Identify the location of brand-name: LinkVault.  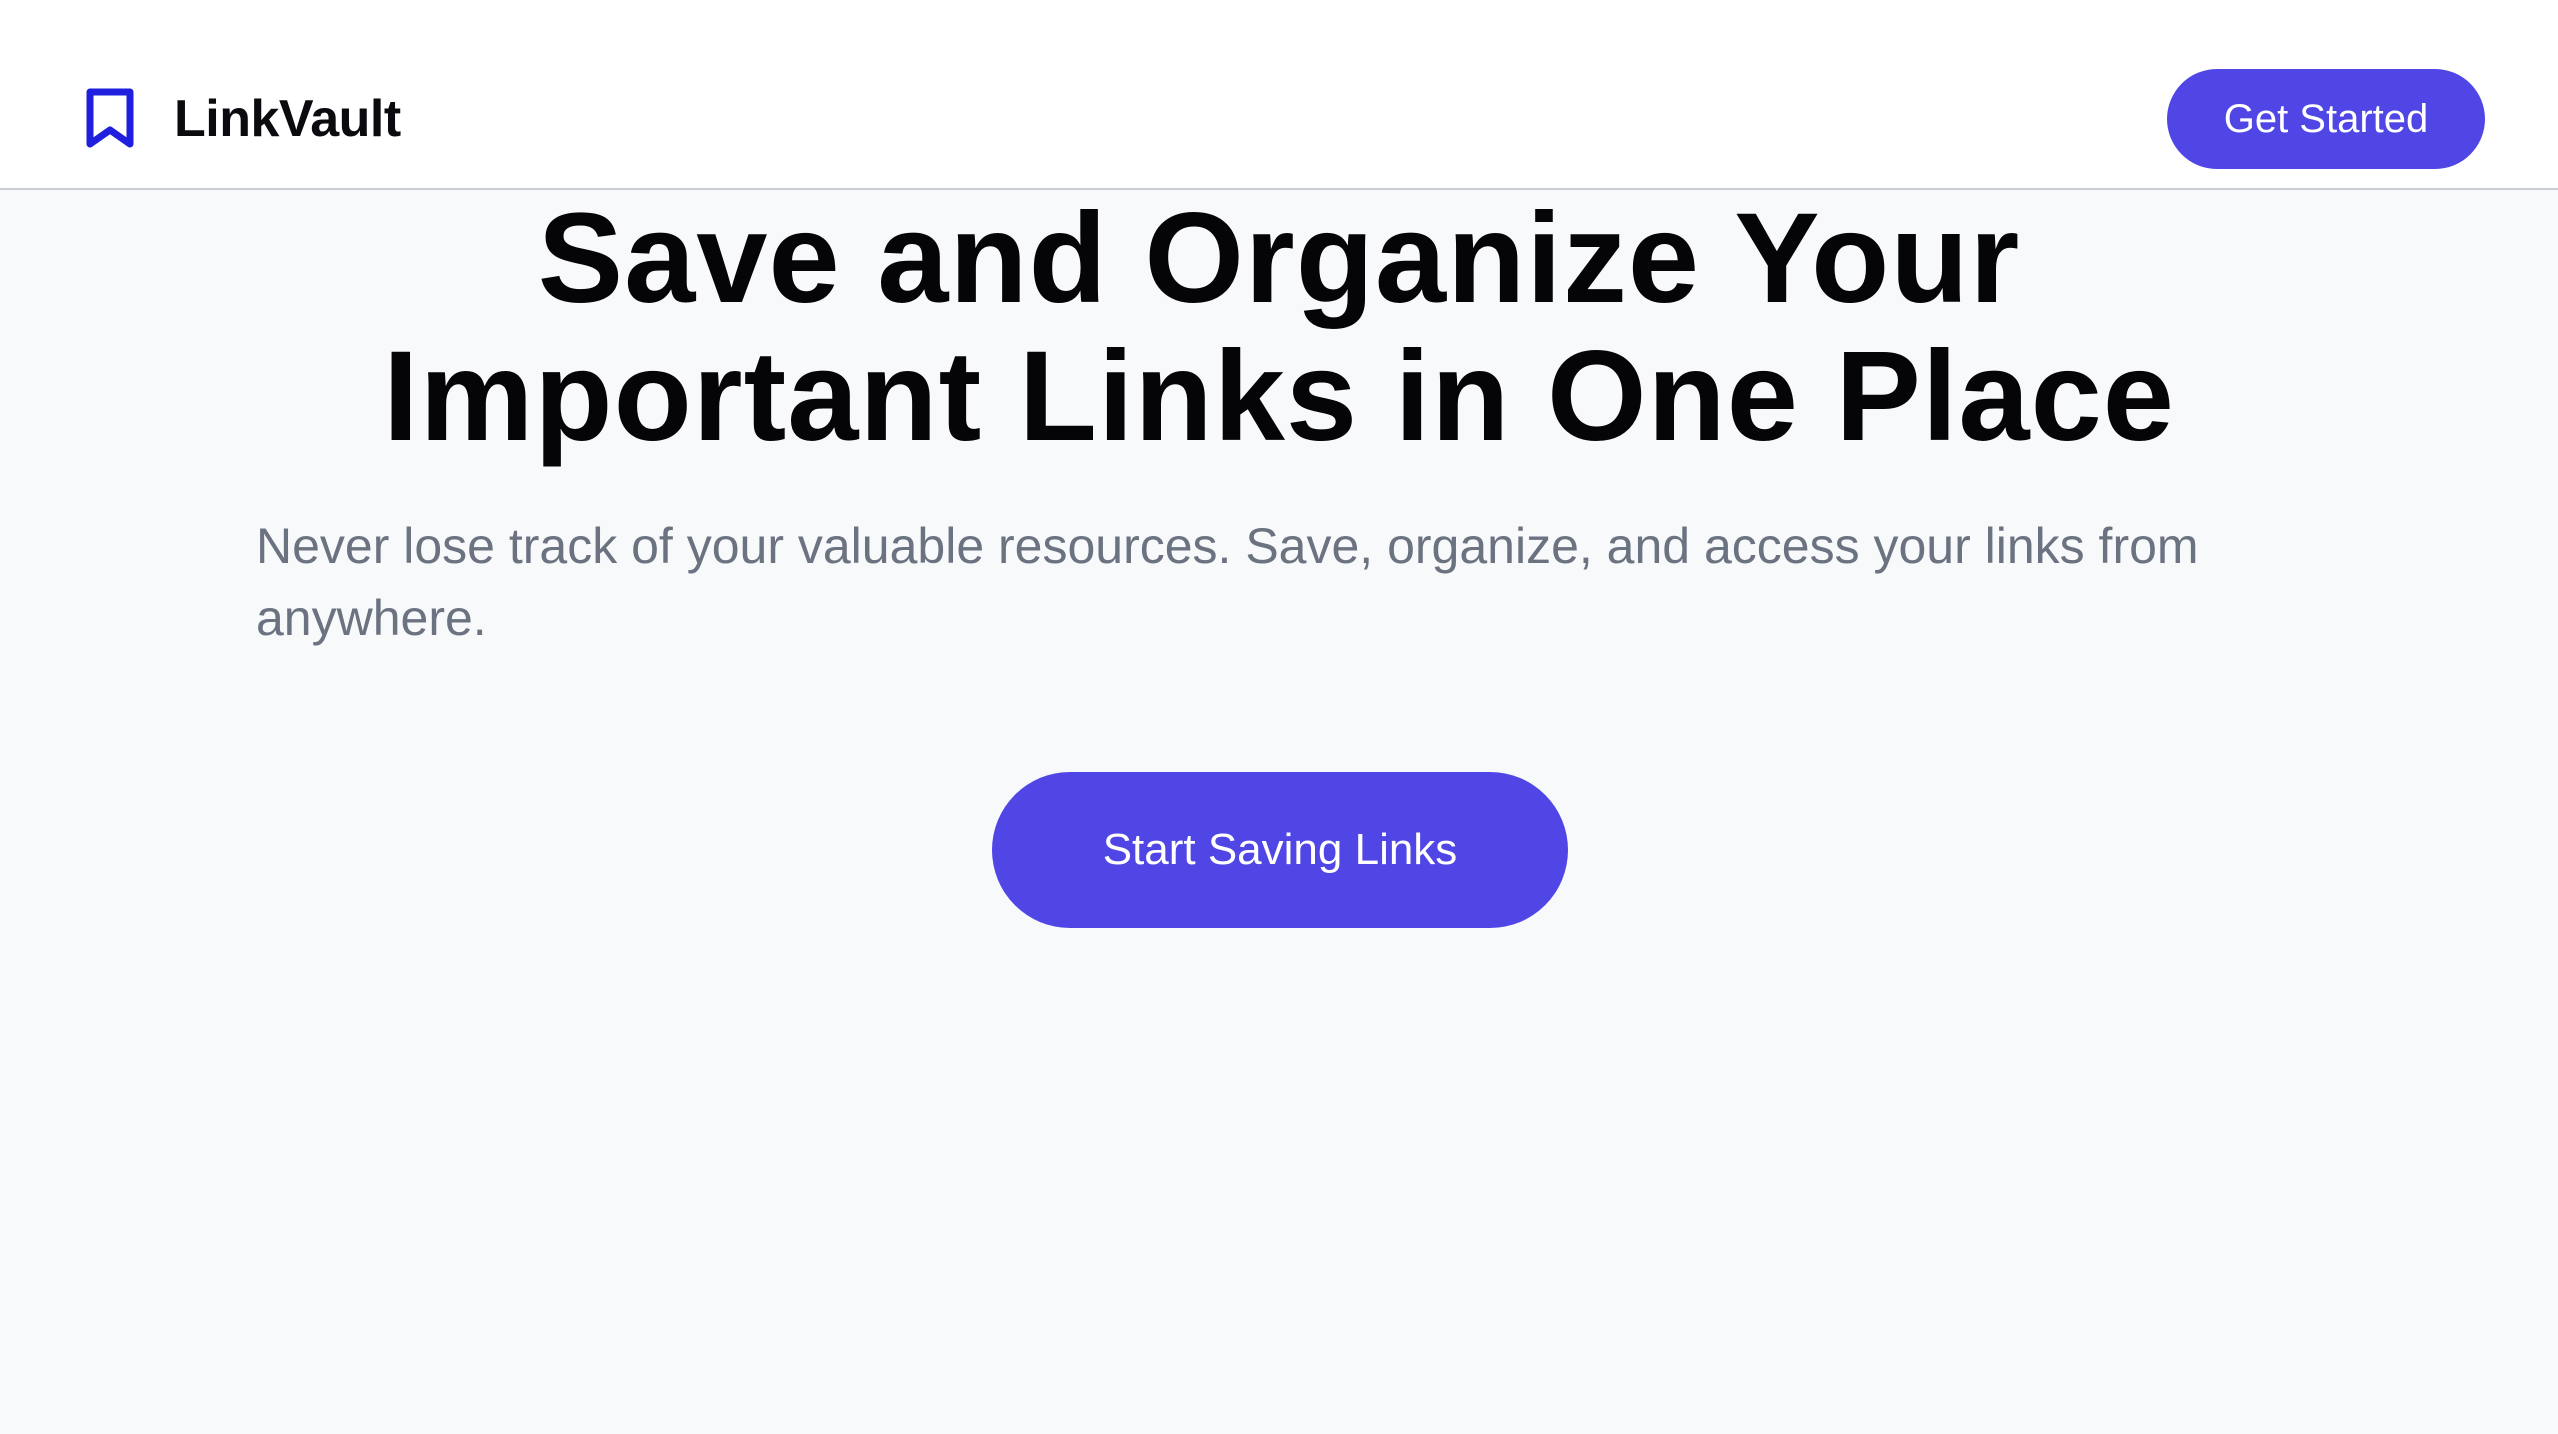
(287, 119).